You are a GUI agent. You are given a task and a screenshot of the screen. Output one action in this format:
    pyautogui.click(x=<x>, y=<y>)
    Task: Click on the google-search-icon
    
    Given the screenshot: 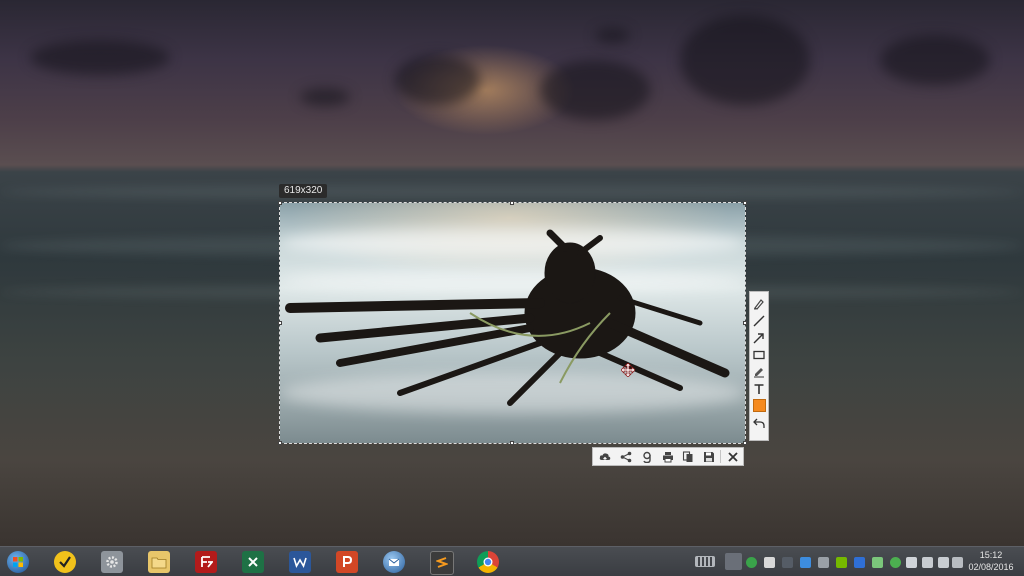 What is the action you would take?
    pyautogui.click(x=647, y=457)
    